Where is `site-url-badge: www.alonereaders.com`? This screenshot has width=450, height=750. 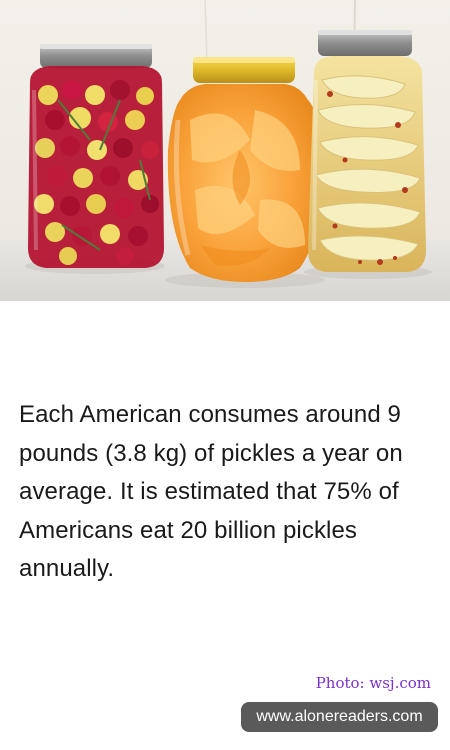
site-url-badge: www.alonereaders.com is located at coordinates (339, 717).